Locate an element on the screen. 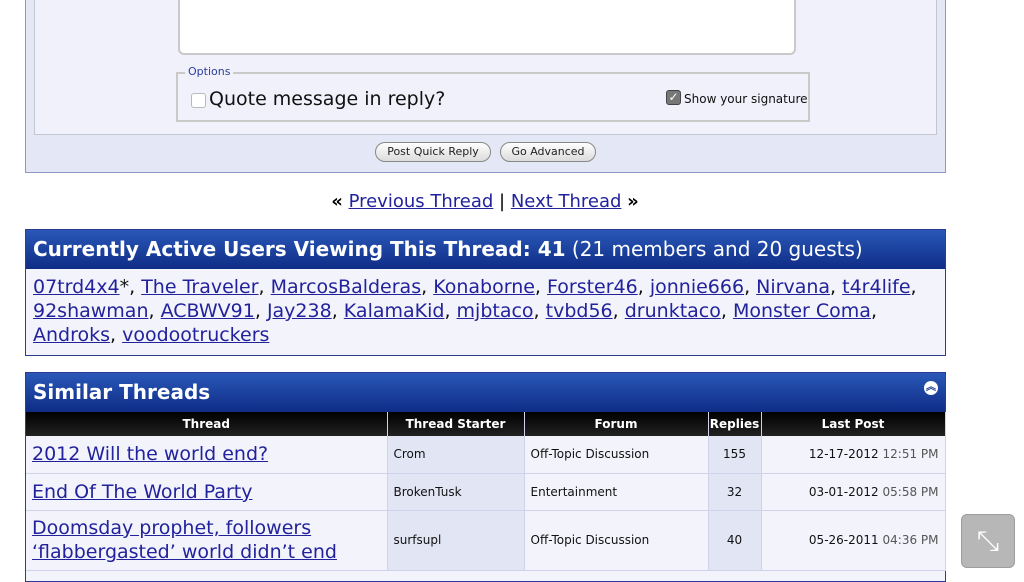 This screenshot has height=582, width=1024. signature-checkbox: ✓ is located at coordinates (673, 97).